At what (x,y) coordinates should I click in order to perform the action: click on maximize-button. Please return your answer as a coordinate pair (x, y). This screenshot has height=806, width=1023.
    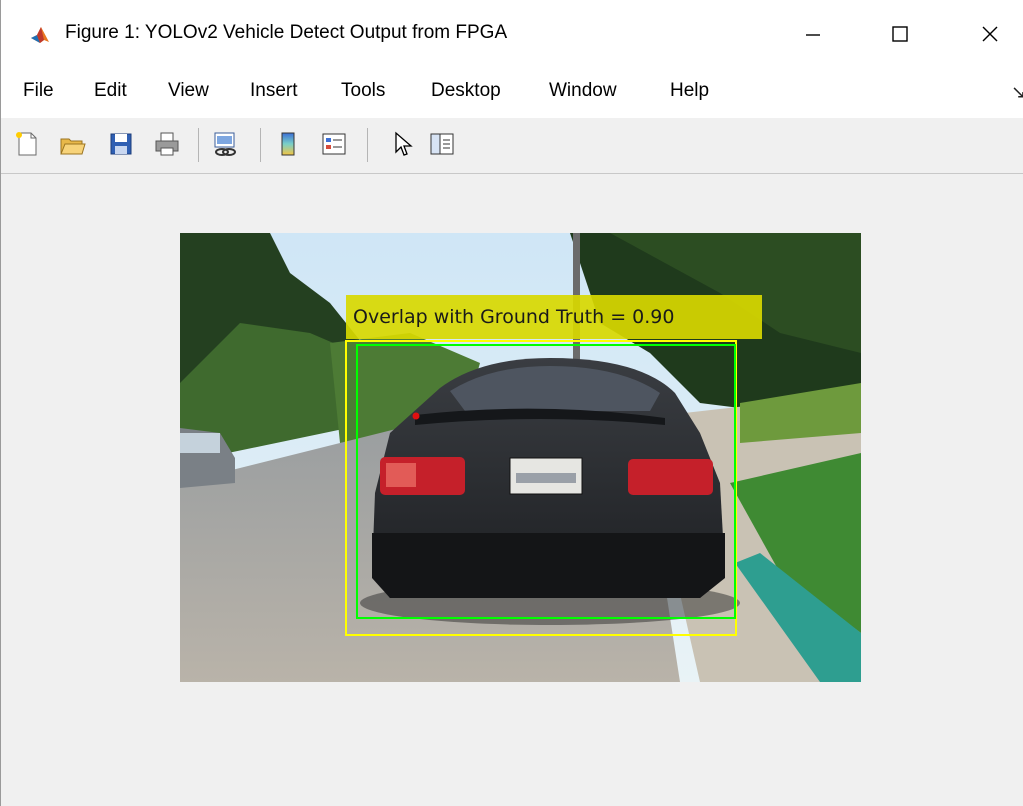
    Looking at the image, I should click on (900, 34).